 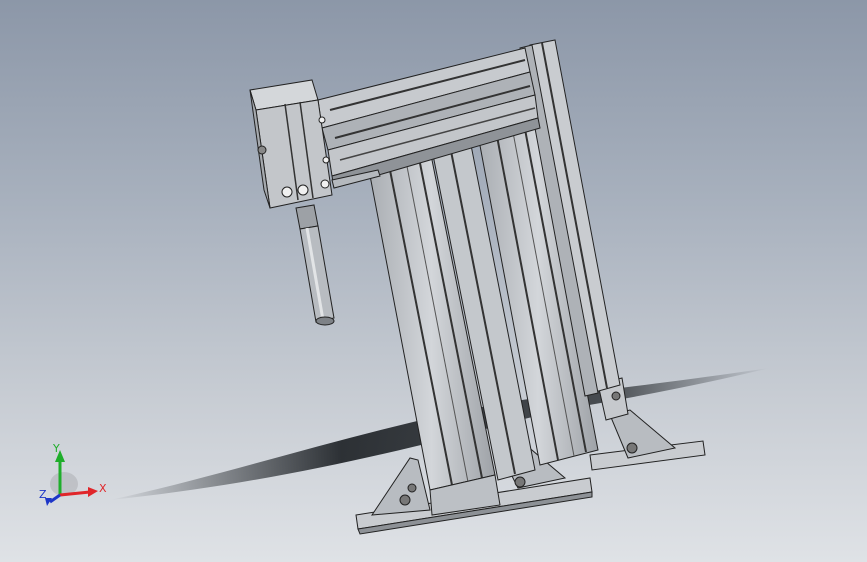 I want to click on x-axis-arrow-icon, so click(x=93, y=492).